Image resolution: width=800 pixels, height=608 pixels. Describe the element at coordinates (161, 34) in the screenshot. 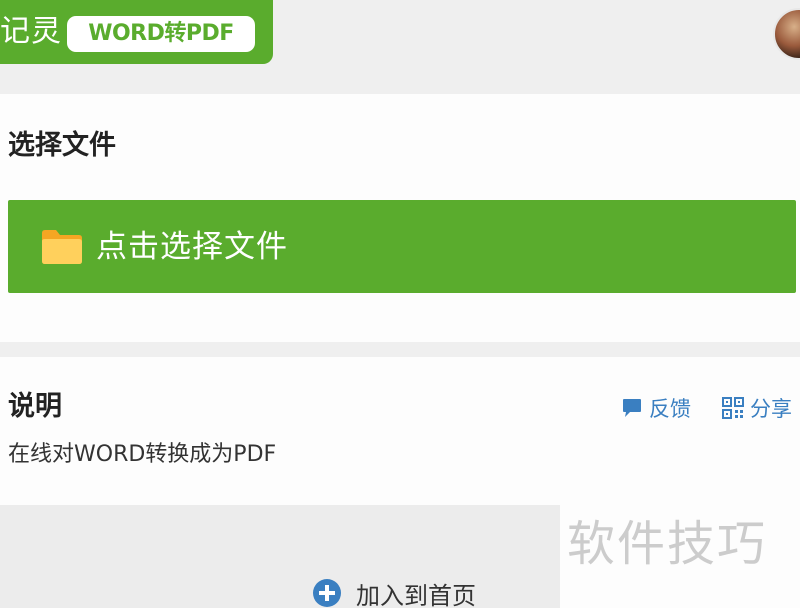

I see `tool-name-badge: WORD转PDF` at that location.